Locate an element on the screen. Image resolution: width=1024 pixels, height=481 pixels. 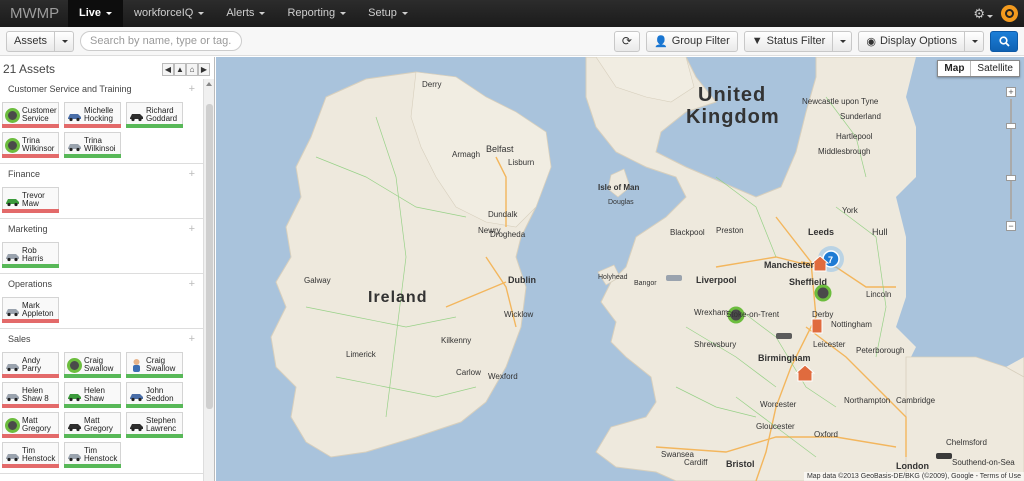
zoom-in-button: + is located at coordinates (1011, 92).